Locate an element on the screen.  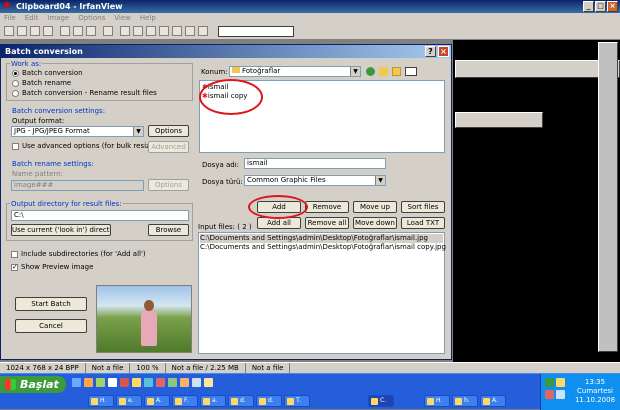
rotate-left-icon is located at coordinates (108, 31).